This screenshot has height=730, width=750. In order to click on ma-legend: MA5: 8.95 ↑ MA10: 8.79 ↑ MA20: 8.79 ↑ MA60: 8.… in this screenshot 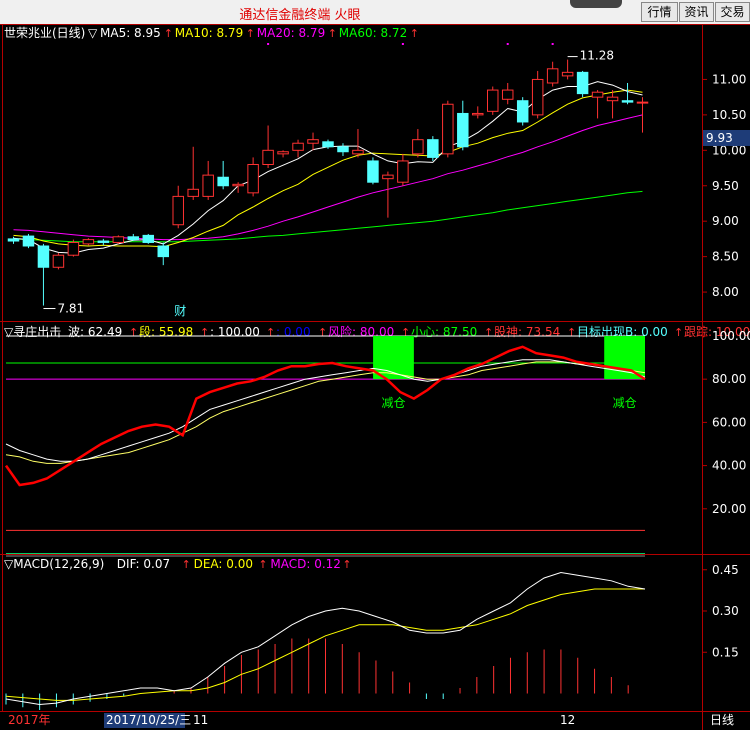, I will do `click(259, 33)`.